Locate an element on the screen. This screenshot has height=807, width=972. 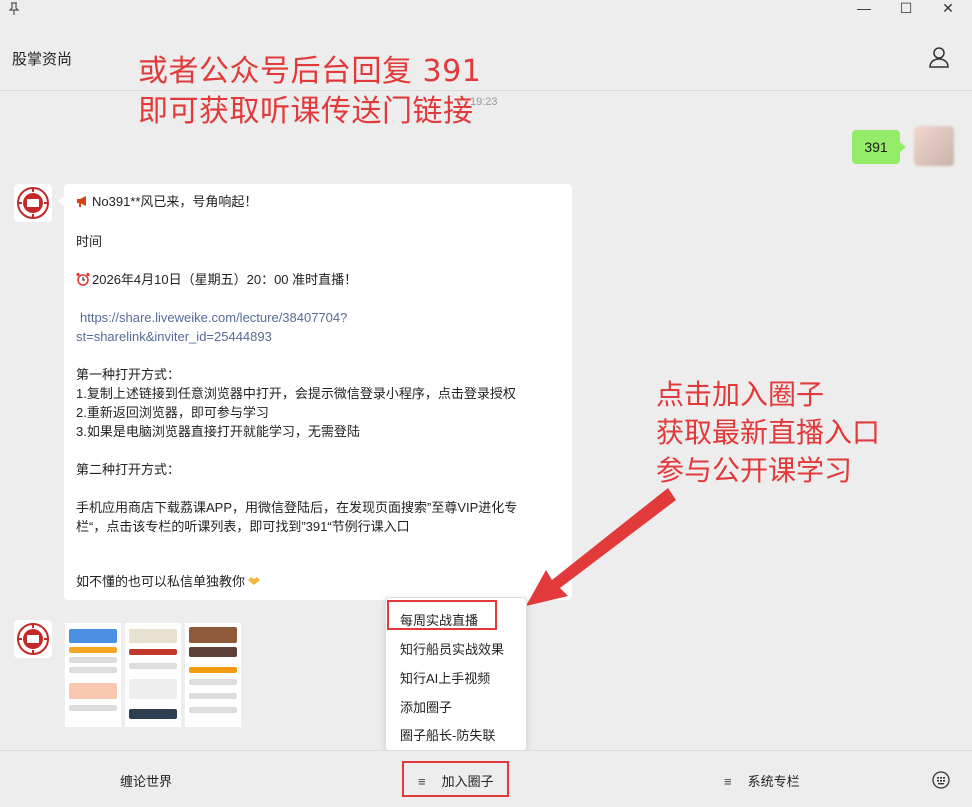
card-closing: 如不懂的也可以私信单独教你 is located at coordinates (169, 581).